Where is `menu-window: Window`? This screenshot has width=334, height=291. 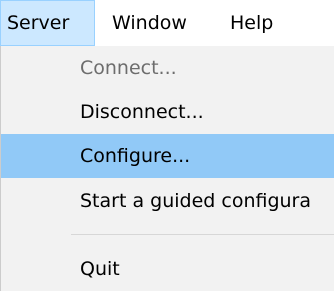 menu-window: Window is located at coordinates (149, 23).